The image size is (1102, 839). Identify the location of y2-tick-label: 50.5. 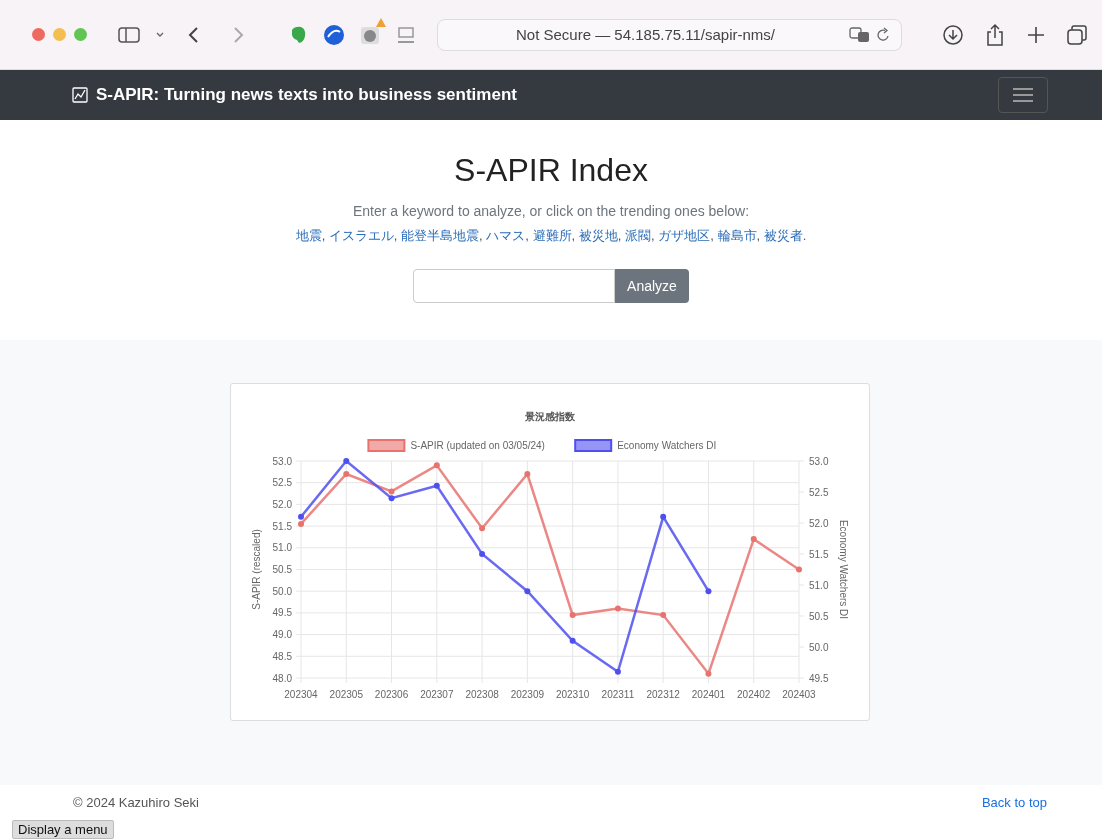
(818, 616).